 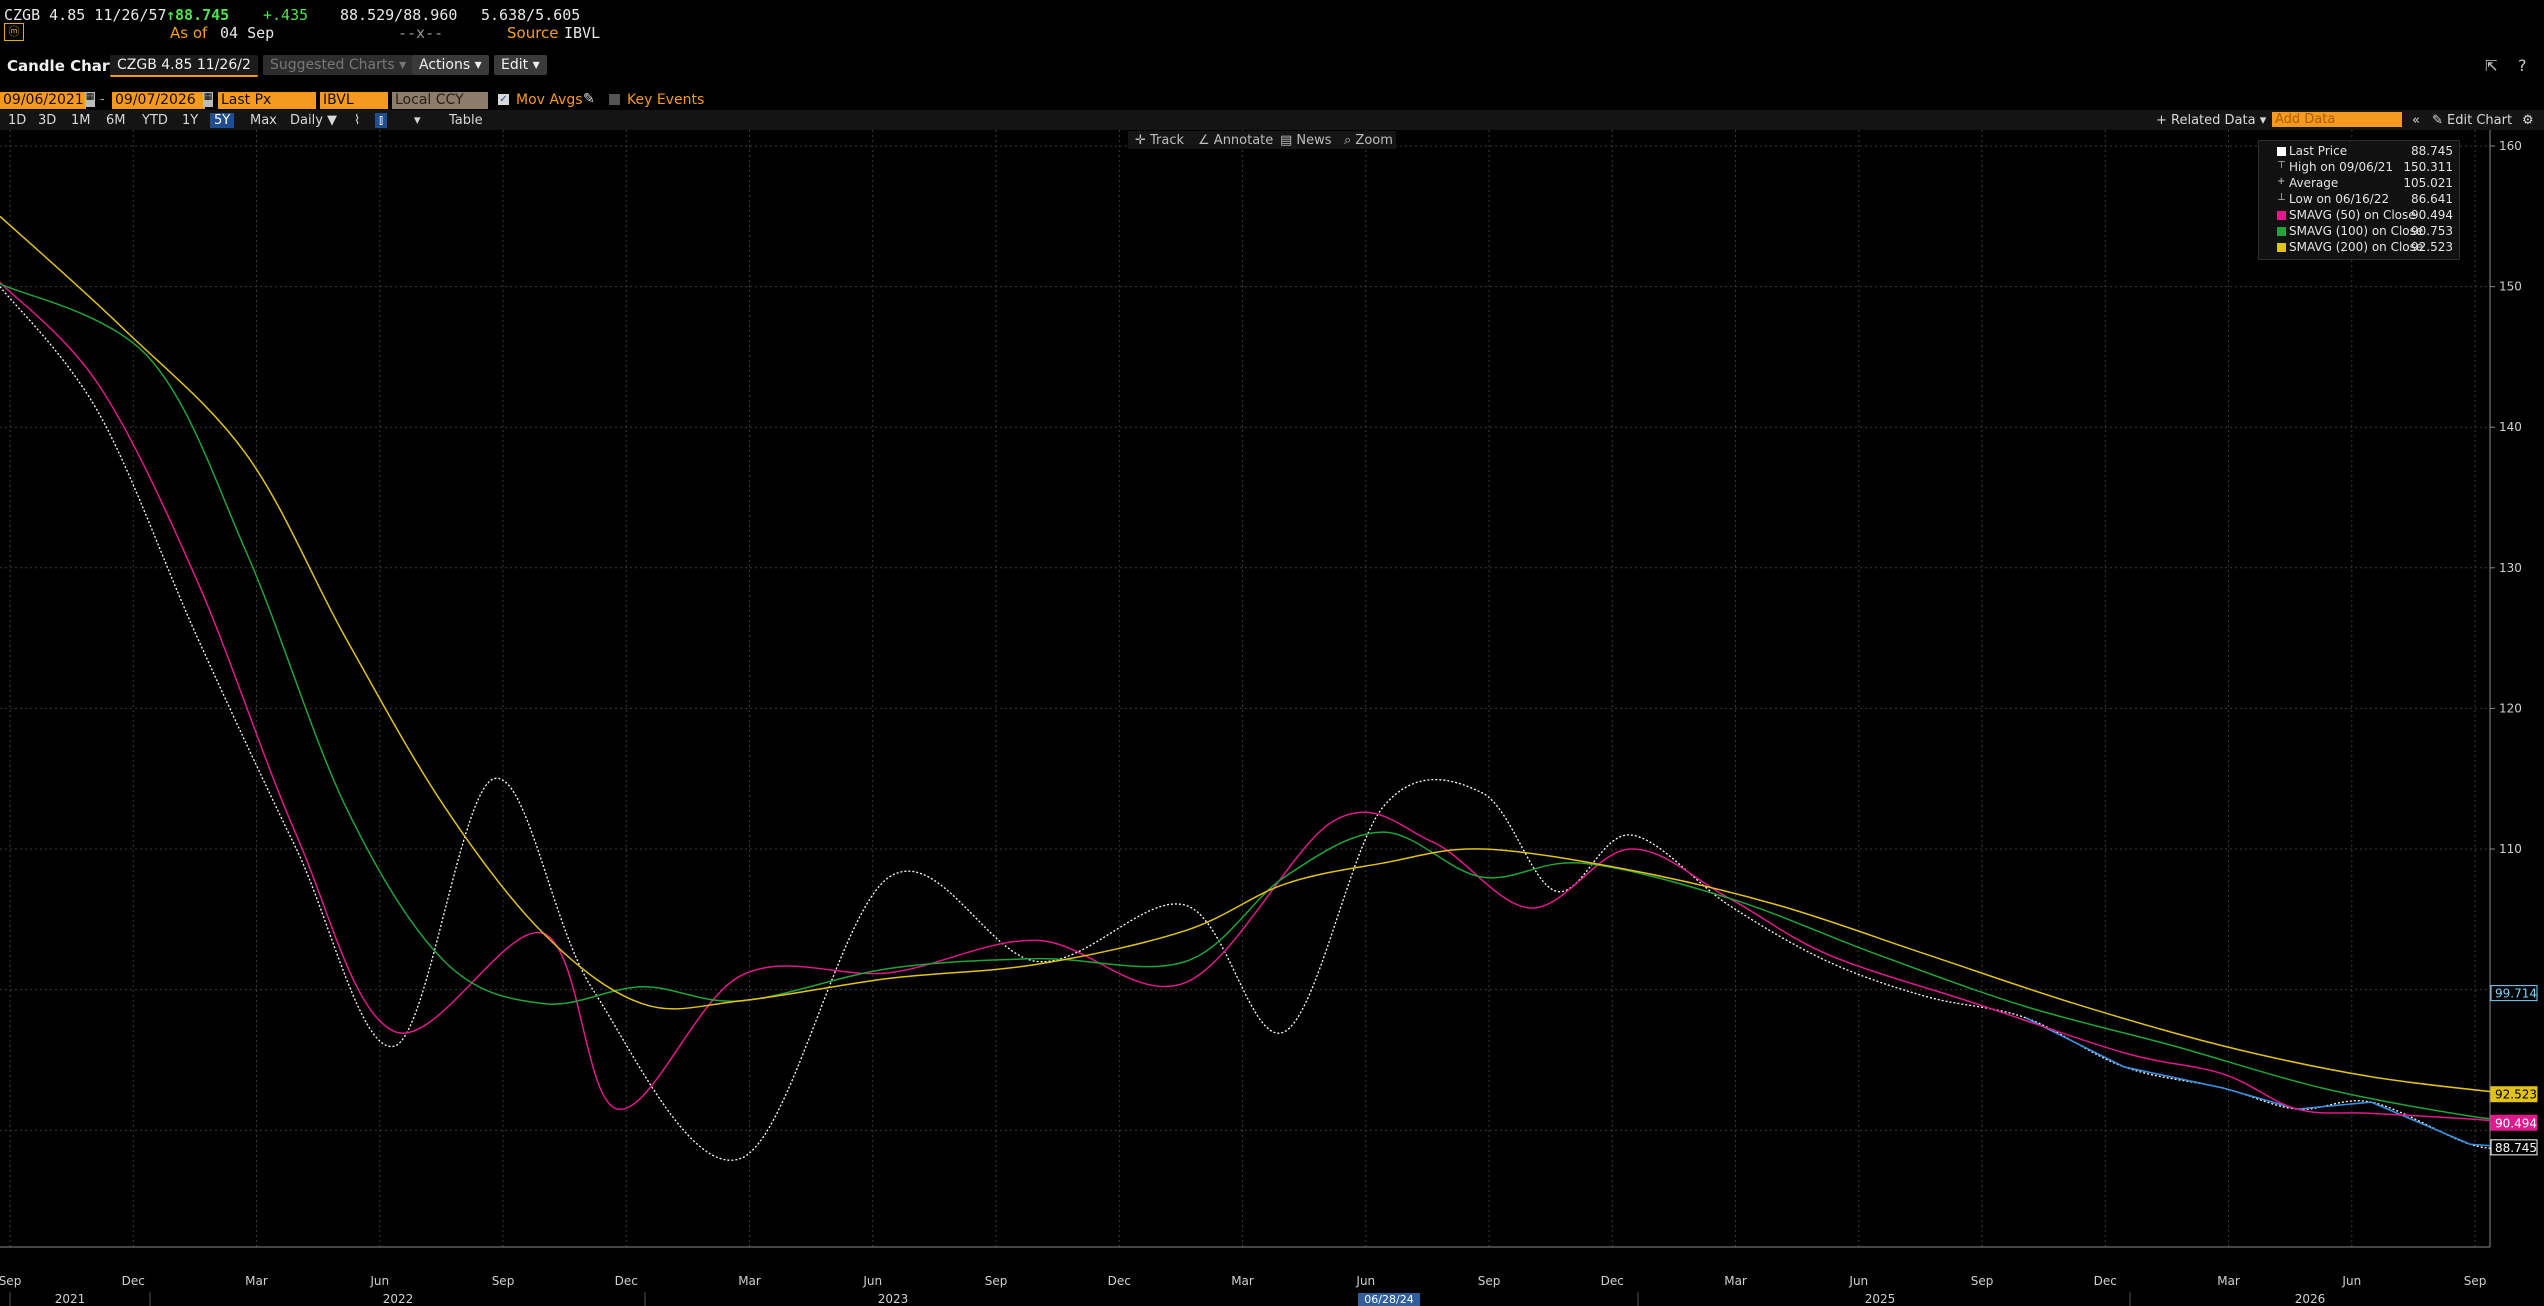 I want to click on actions-button: Actions ▾, so click(x=450, y=65).